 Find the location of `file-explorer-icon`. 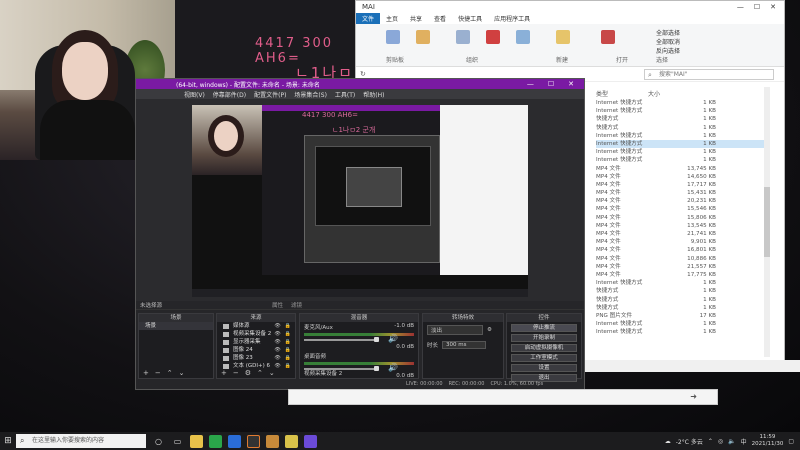

file-explorer-icon is located at coordinates (196, 441).